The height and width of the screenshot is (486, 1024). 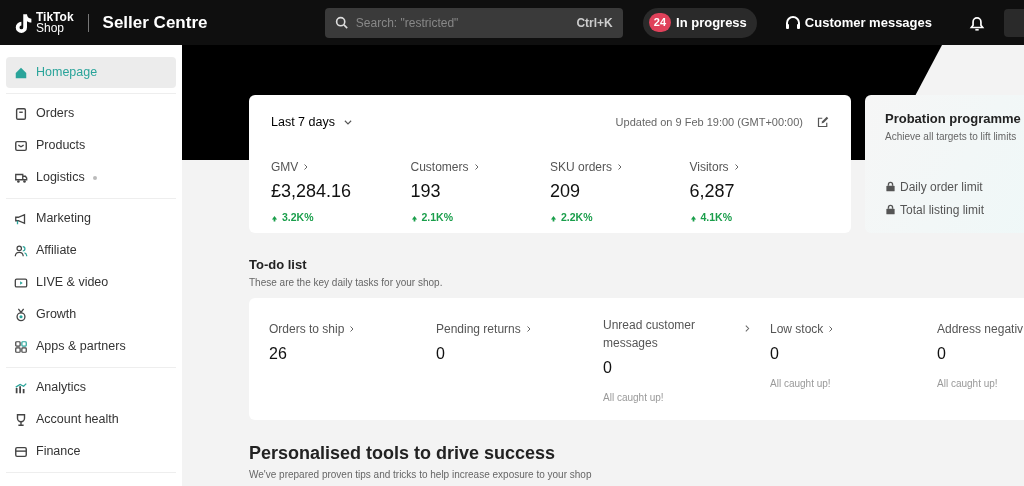 I want to click on metric-change: 3.2K%, so click(x=292, y=218).